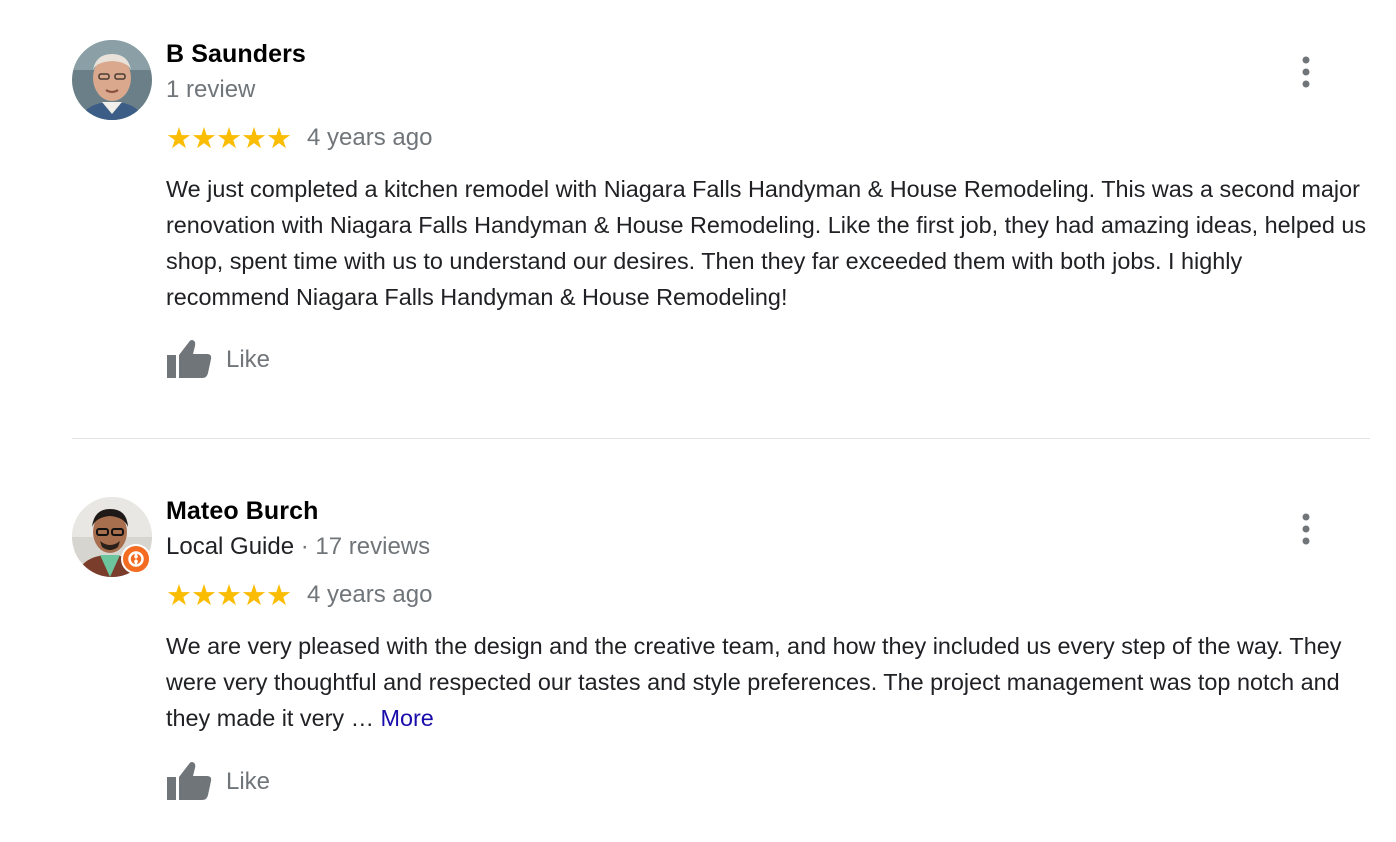 Image resolution: width=1396 pixels, height=842 pixels. I want to click on reviewer-meta: Local Guide · 17 reviews, so click(298, 547).